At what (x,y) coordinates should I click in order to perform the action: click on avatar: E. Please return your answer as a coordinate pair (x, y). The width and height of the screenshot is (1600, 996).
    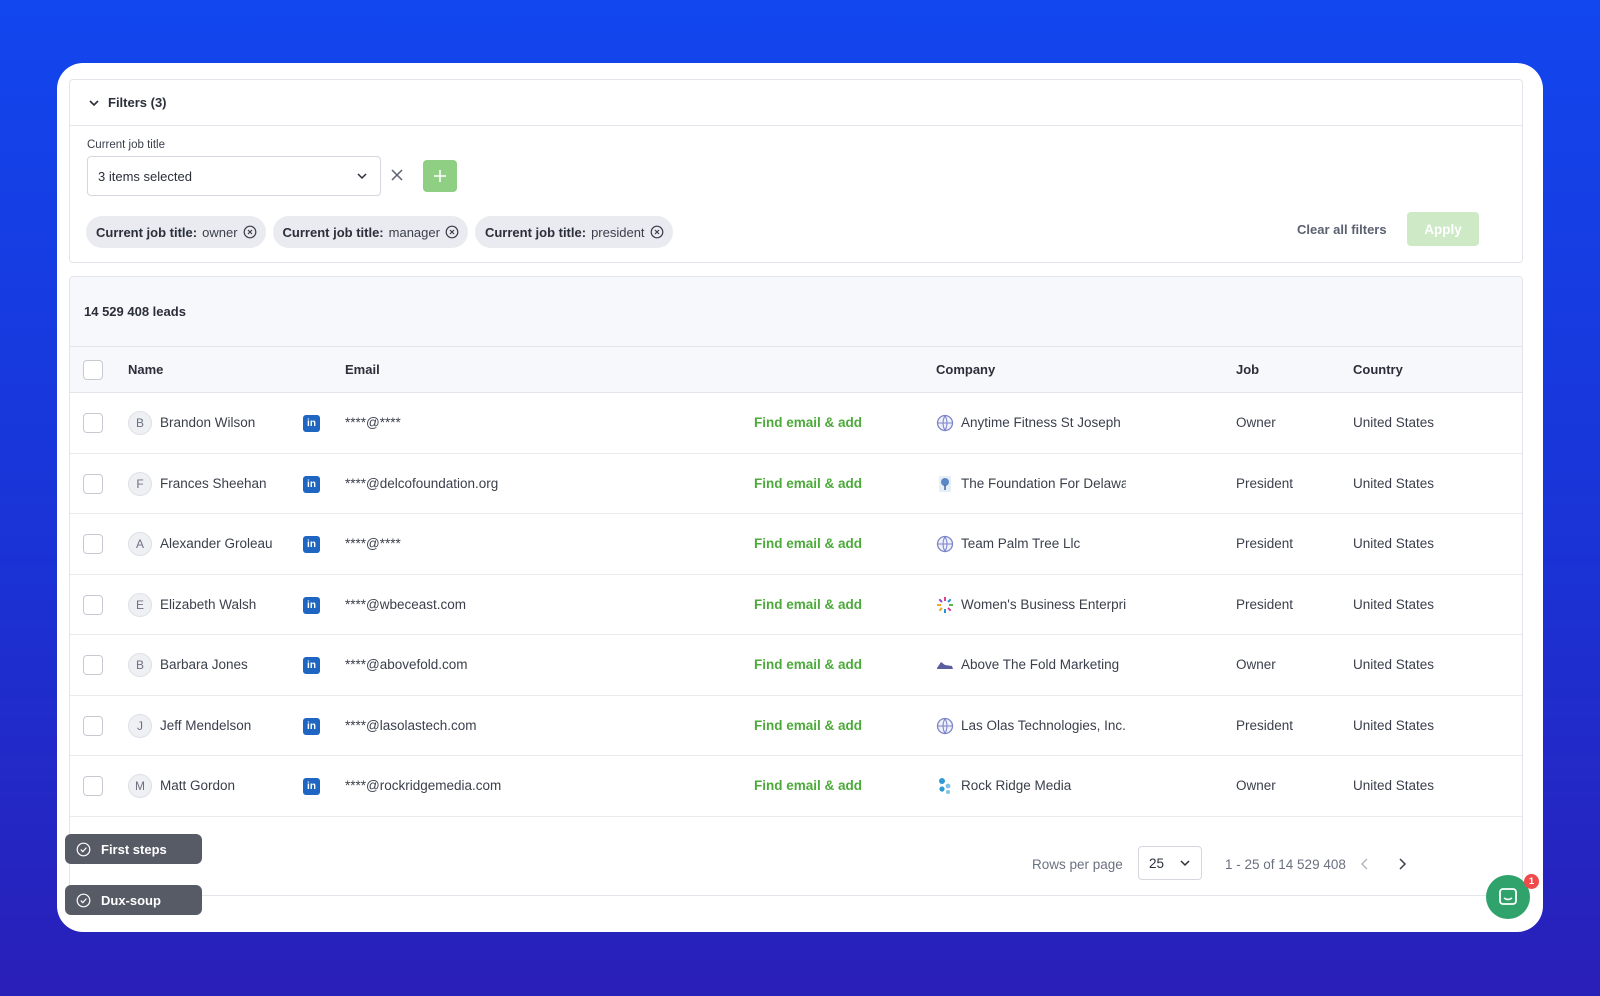
    Looking at the image, I should click on (140, 604).